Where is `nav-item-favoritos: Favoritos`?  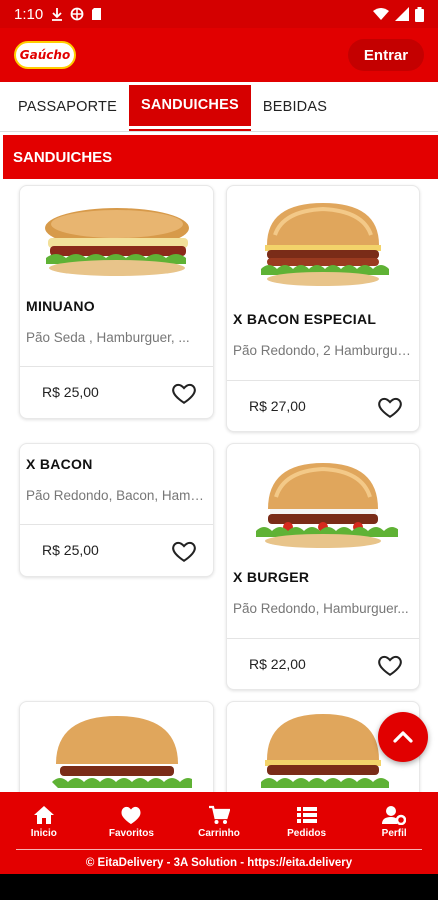
nav-item-favoritos: Favoritos is located at coordinates (132, 822).